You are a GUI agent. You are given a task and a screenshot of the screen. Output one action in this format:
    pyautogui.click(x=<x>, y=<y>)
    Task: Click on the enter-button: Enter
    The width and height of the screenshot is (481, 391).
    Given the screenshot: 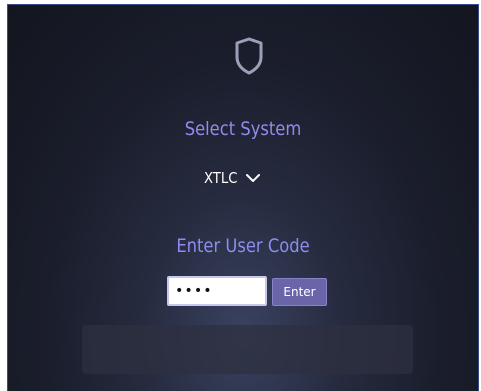 What is the action you would take?
    pyautogui.click(x=299, y=292)
    